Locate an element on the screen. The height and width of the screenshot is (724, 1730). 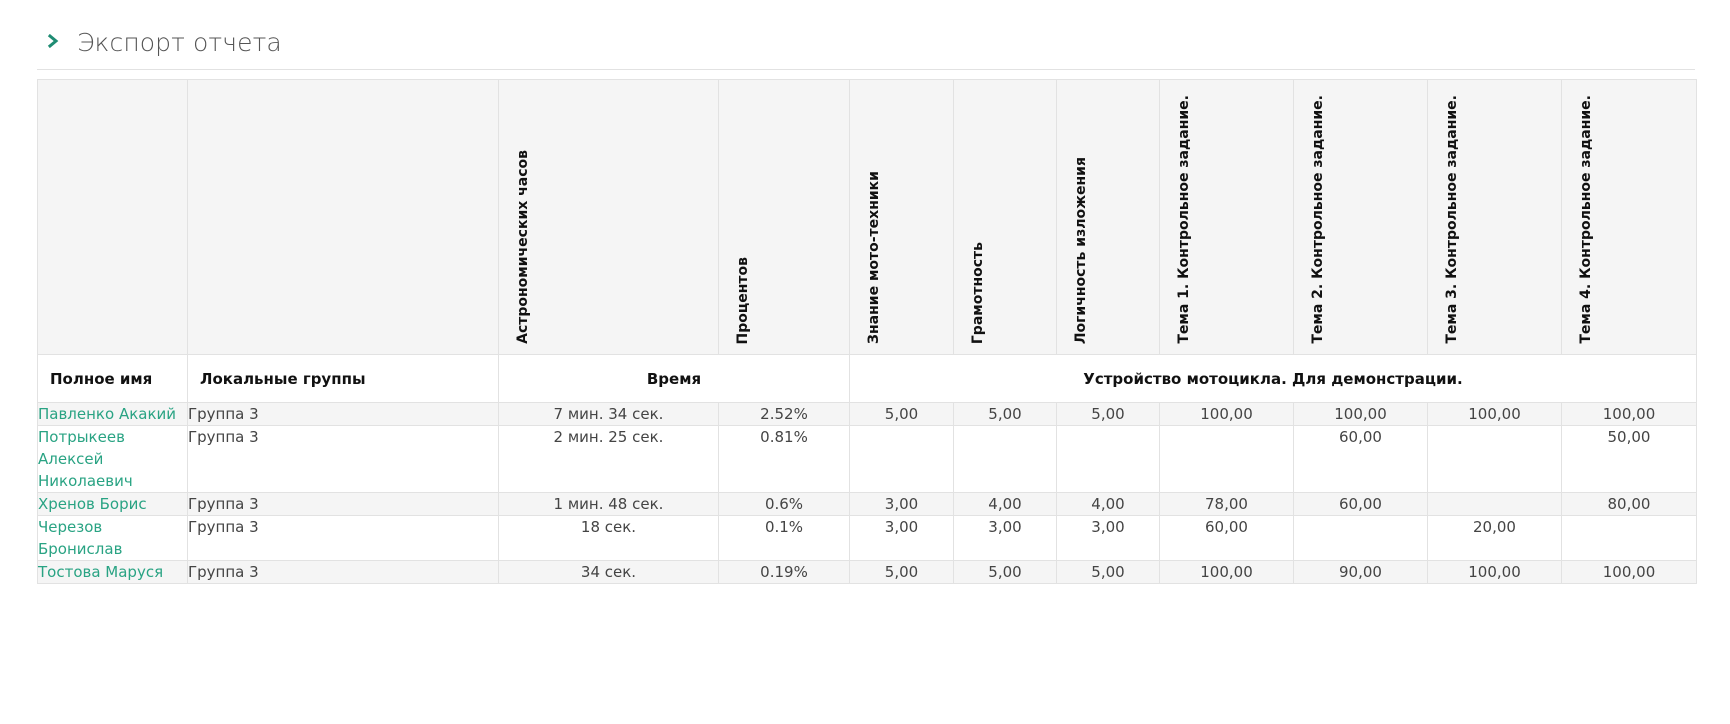
user-link: Хренов Борис is located at coordinates (92, 504).